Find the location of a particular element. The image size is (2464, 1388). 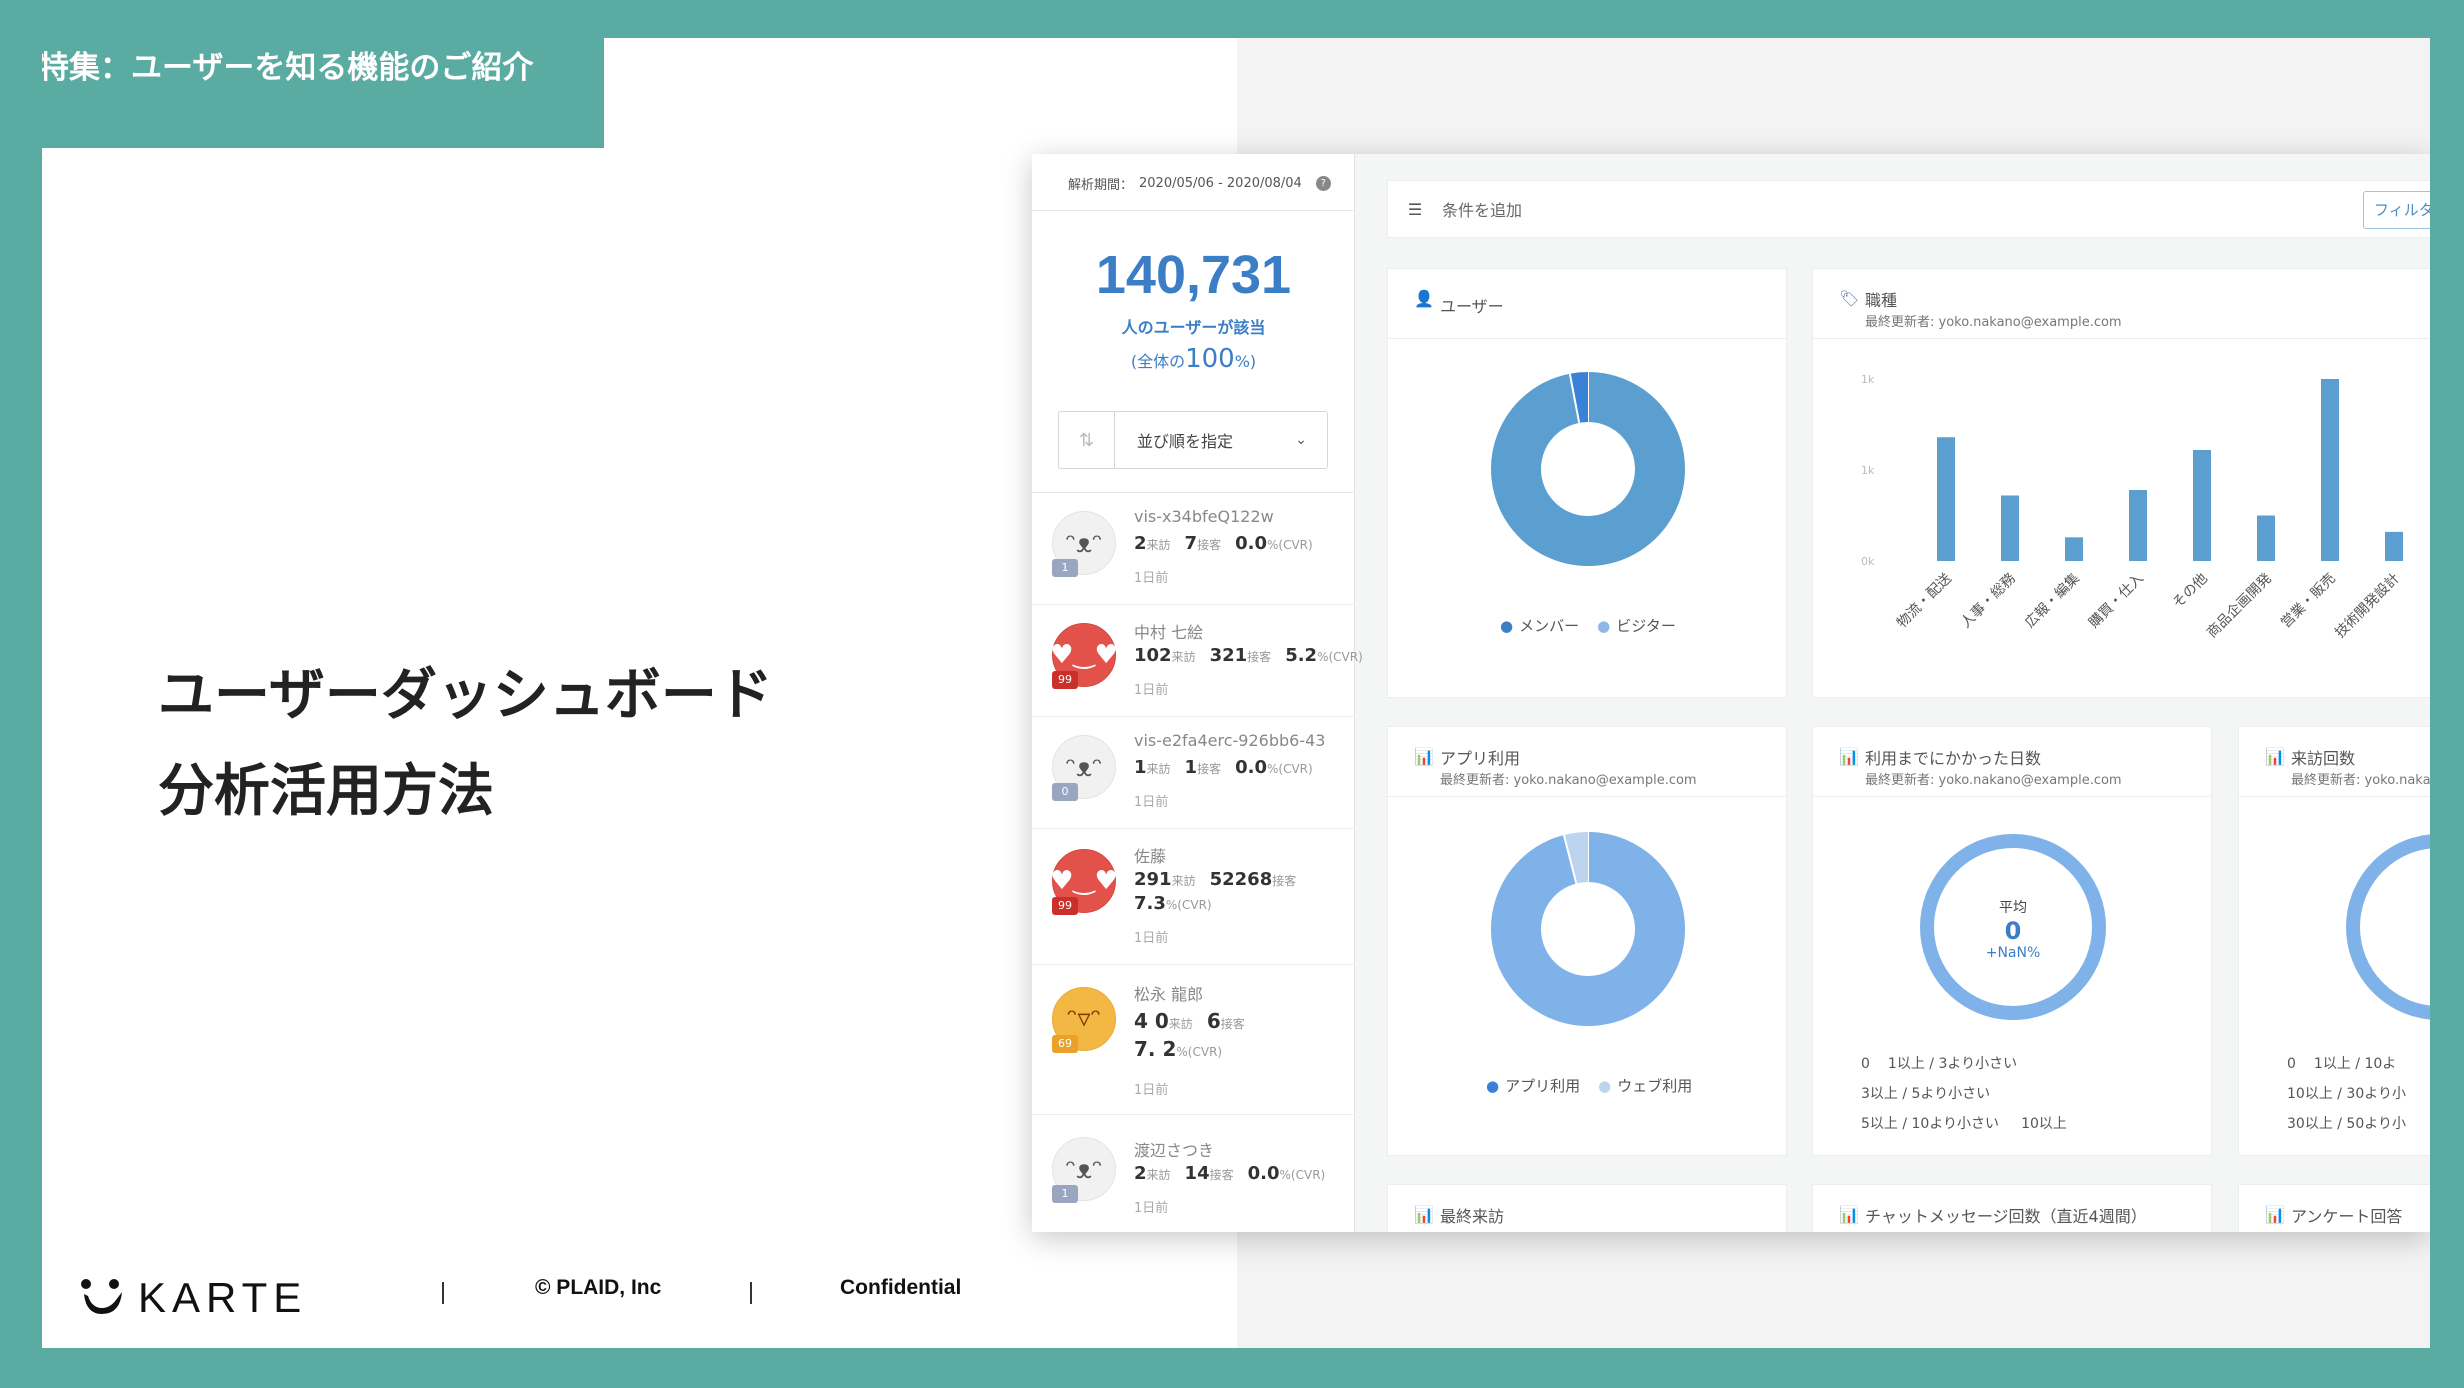

chart-legend: 0 1以上 / 10よ 10以上 / 30より小 30以上 / 50より小 is located at coordinates (2346, 1094).